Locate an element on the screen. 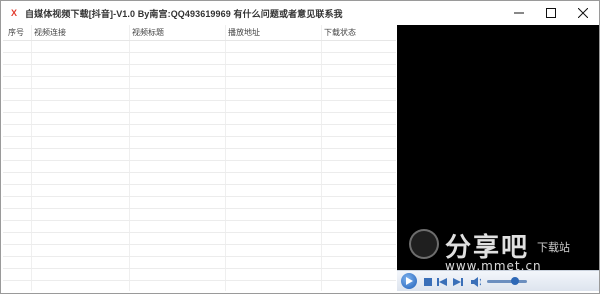  column-header-index: 序号 is located at coordinates (16, 32).